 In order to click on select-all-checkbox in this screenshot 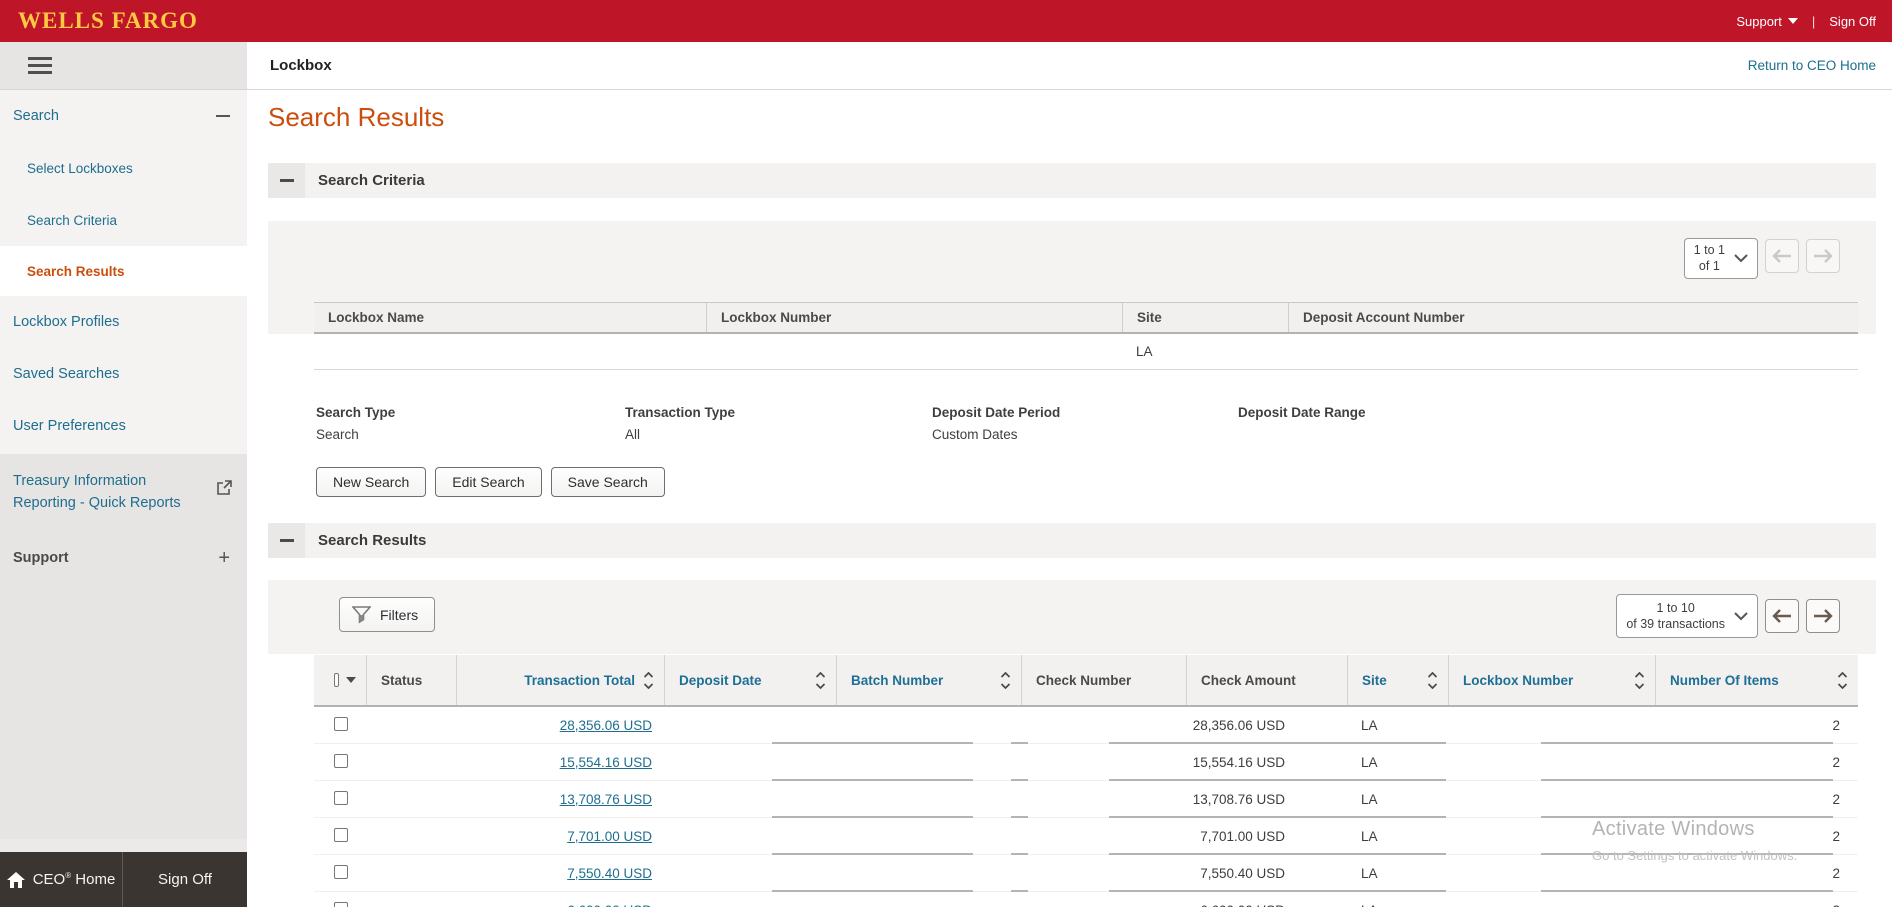, I will do `click(336, 680)`.